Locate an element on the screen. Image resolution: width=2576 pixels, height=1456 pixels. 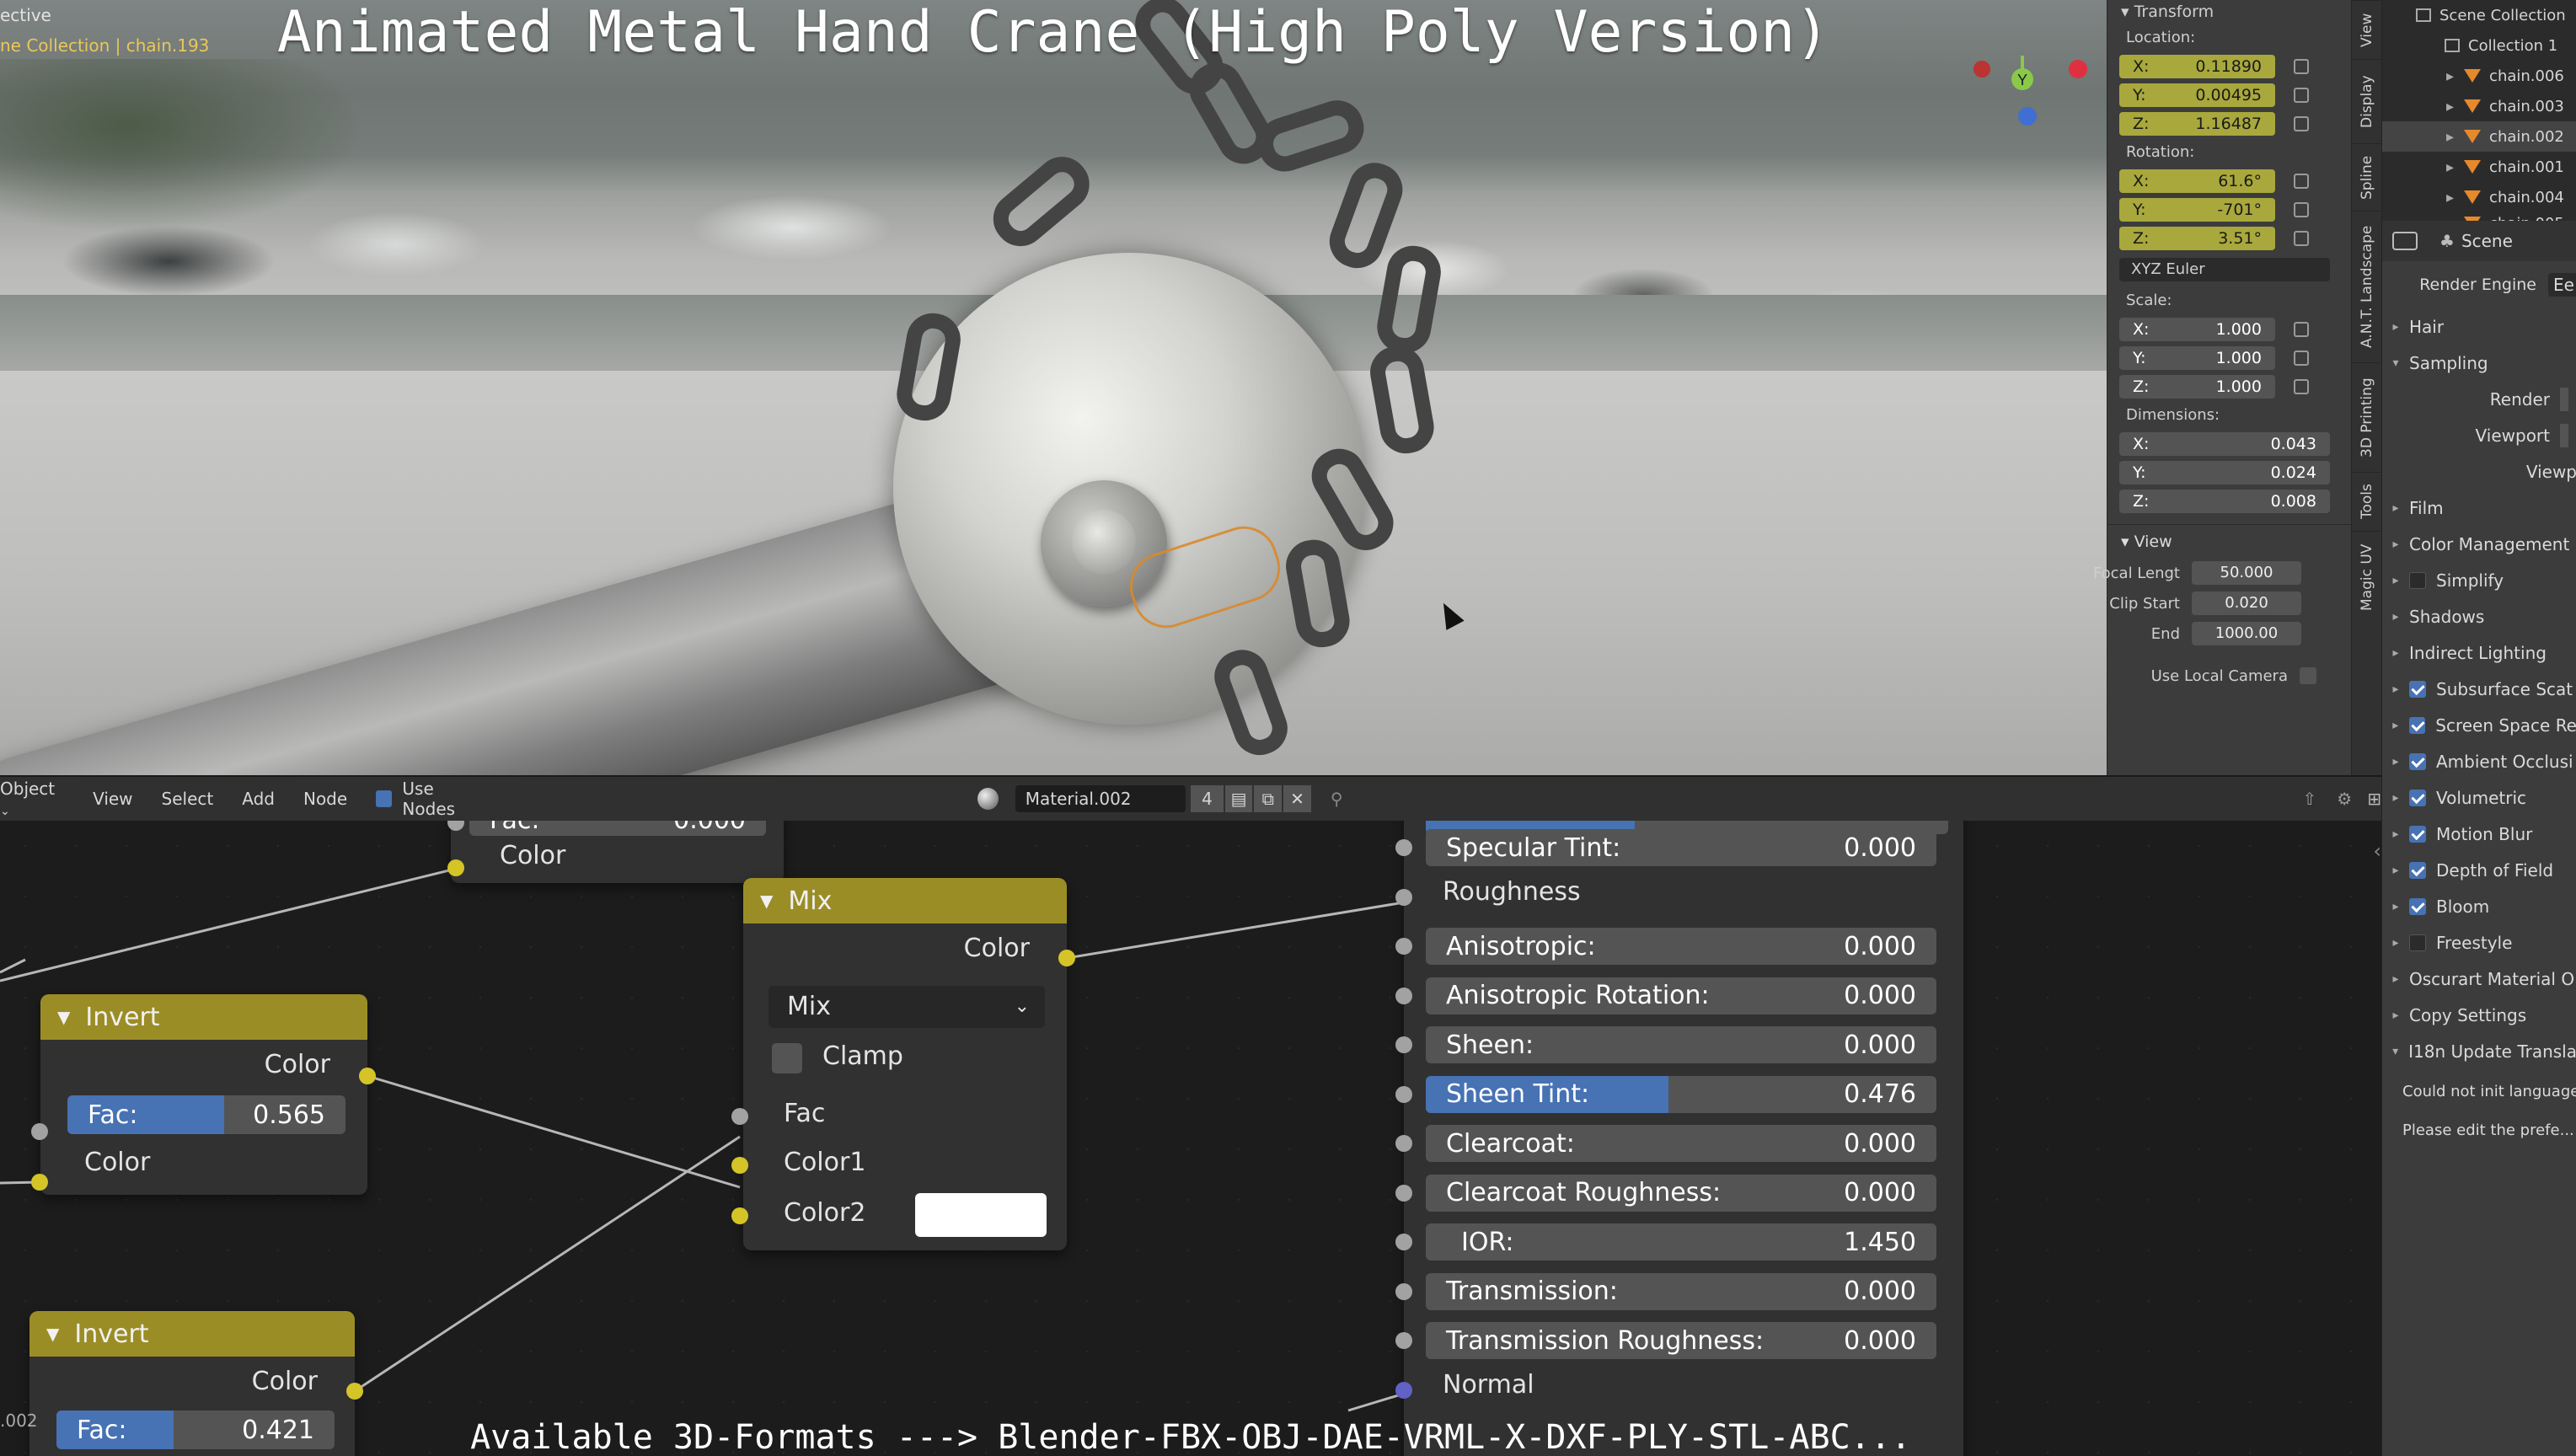
tab-magic-uv: Magic UV is located at coordinates (2367, 577).